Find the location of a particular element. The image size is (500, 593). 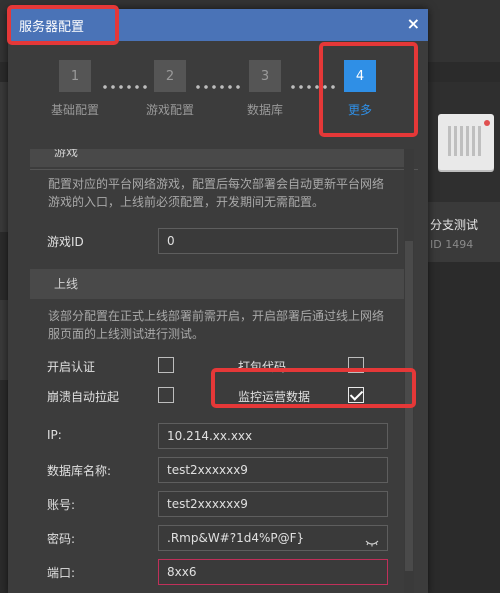

enable-auth-checkbox is located at coordinates (166, 365).